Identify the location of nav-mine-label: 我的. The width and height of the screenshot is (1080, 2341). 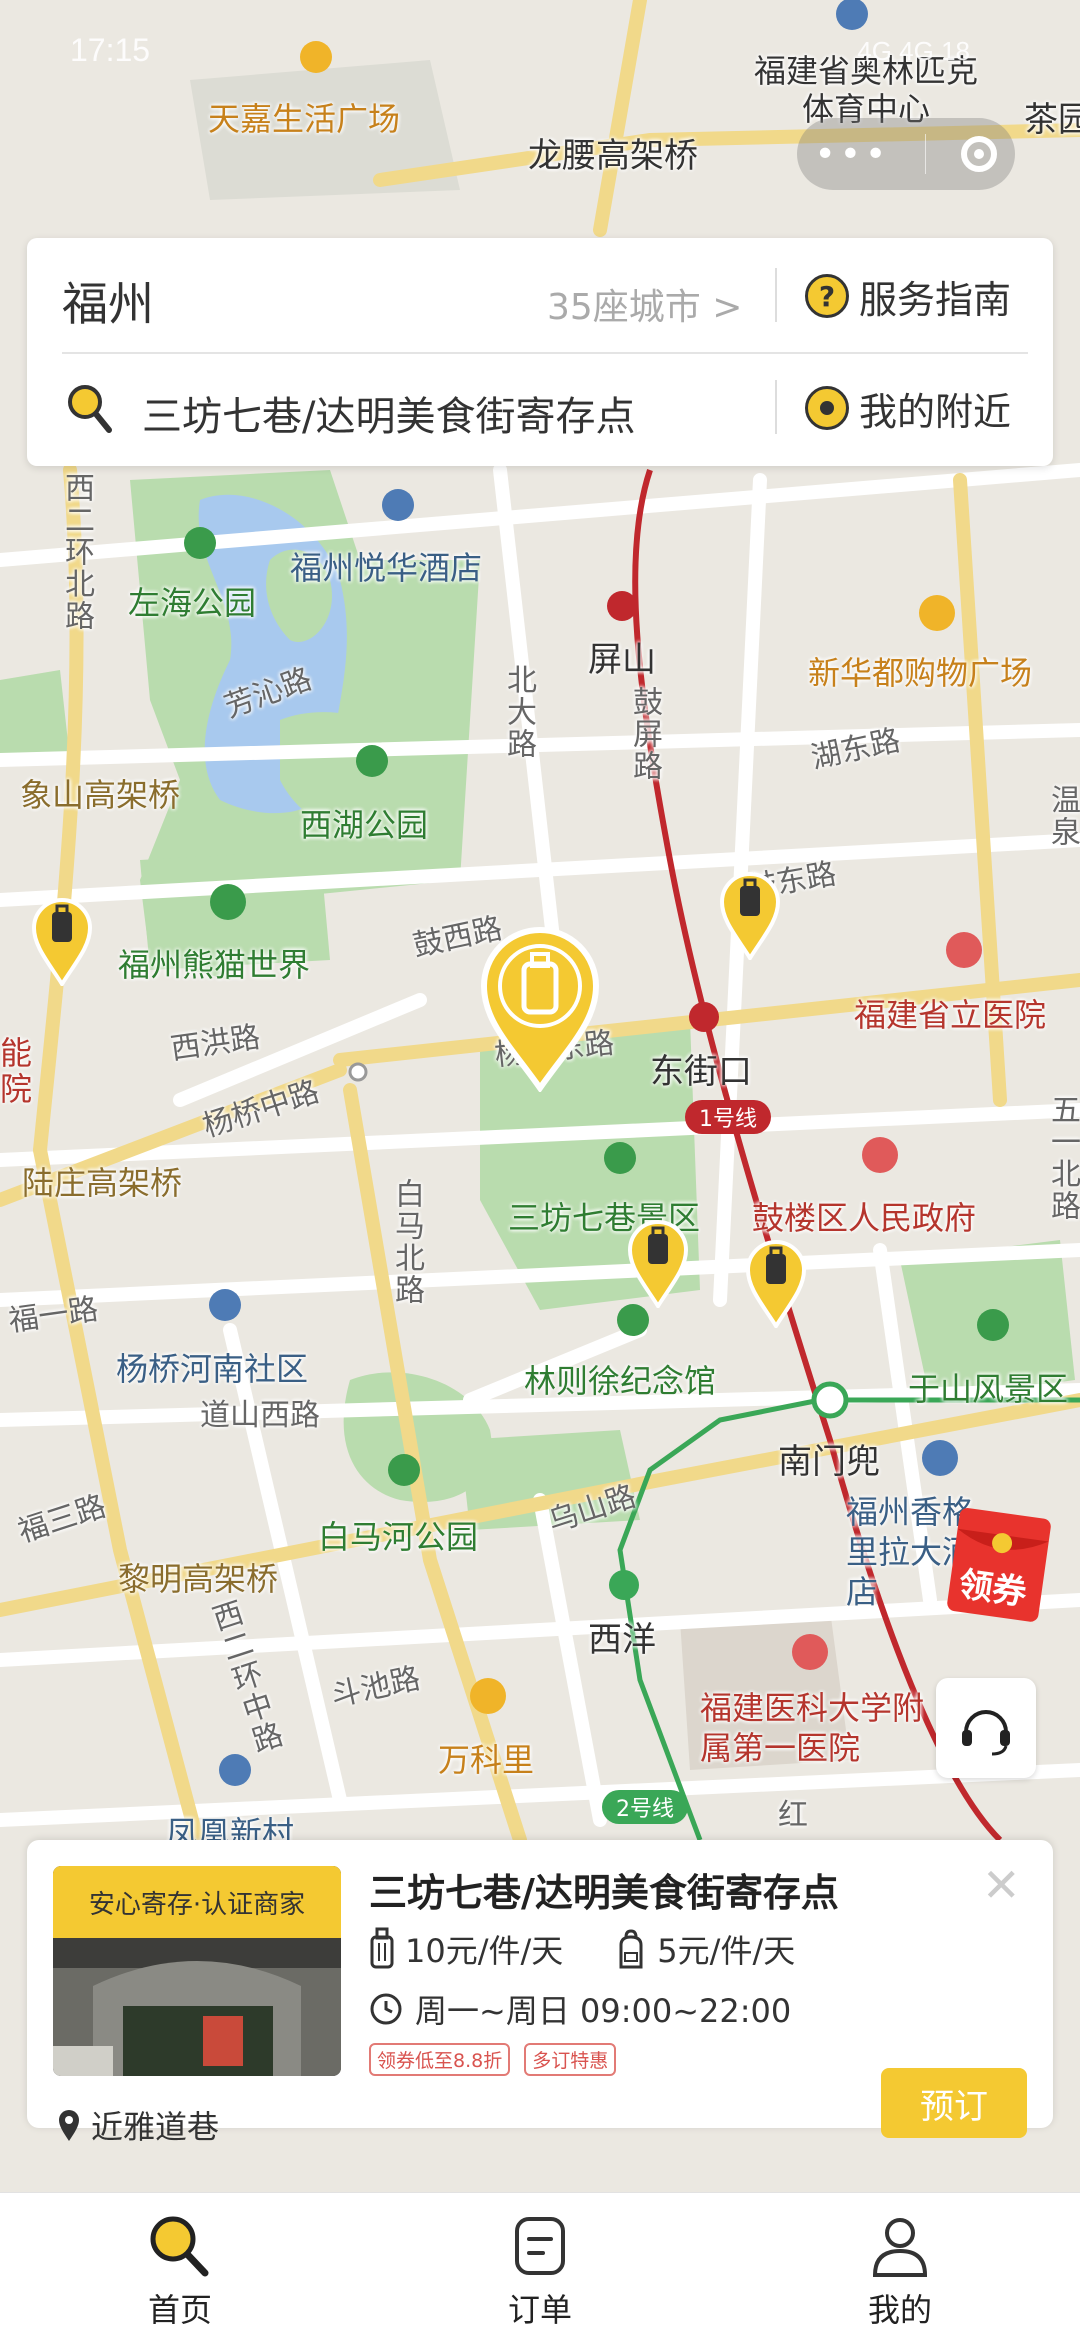
(899, 2310).